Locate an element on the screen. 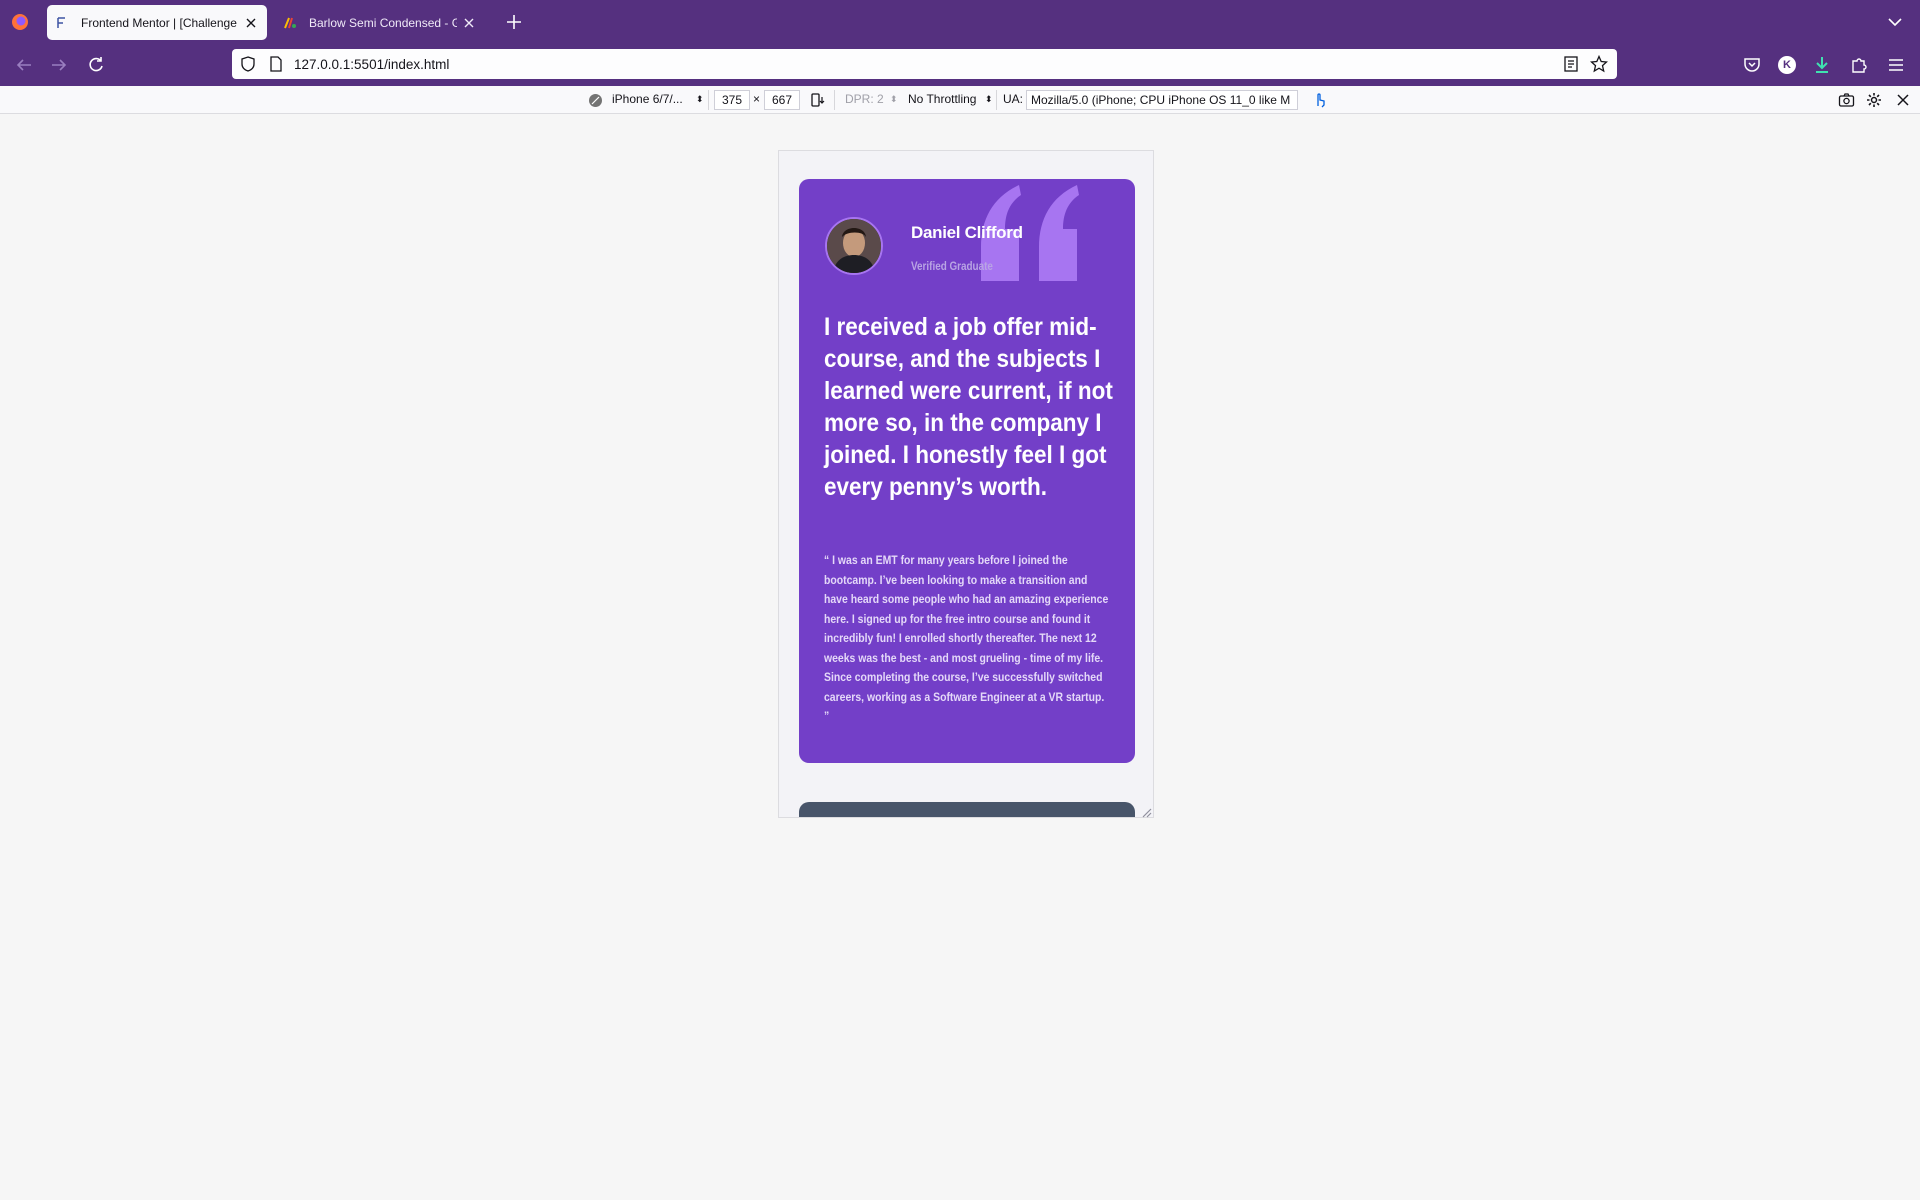  frontend-mentor-favicon-icon is located at coordinates (61, 22).